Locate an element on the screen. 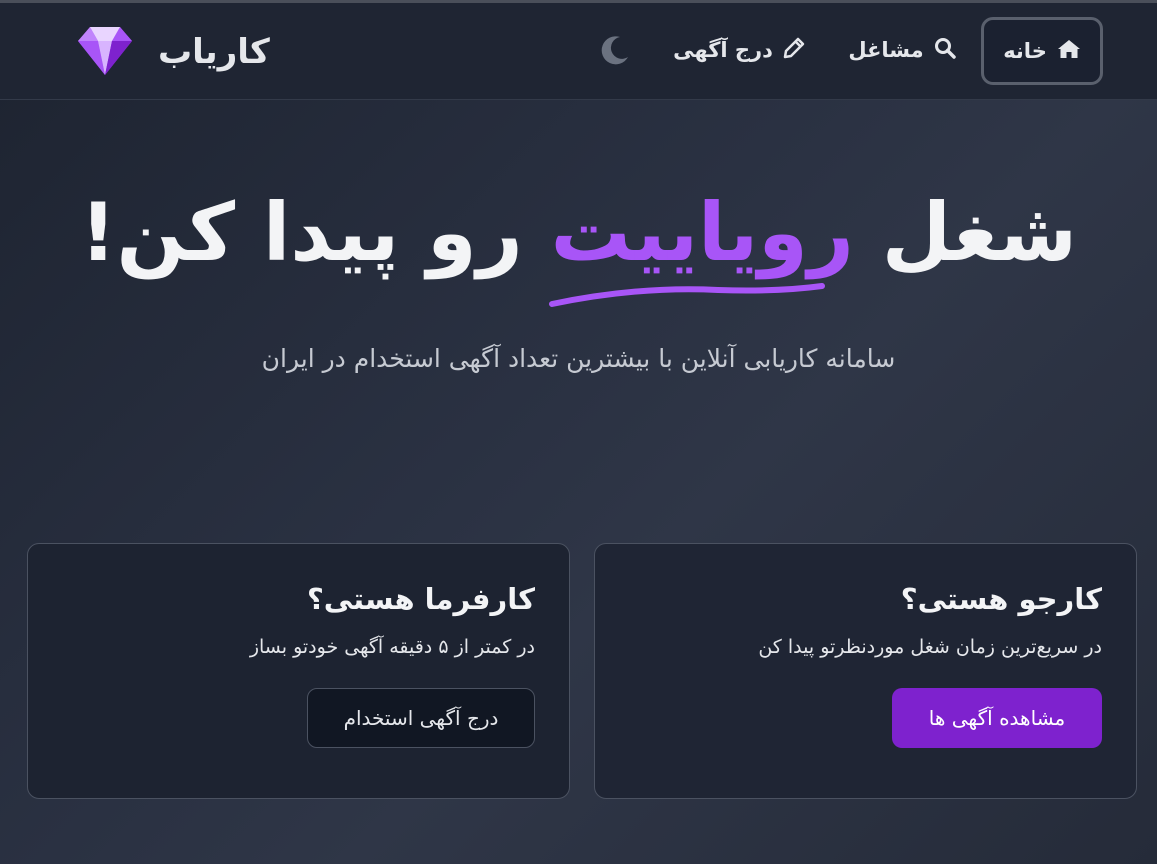 Image resolution: width=1157 pixels, height=864 pixels. nav-jobs-link: مشاغل is located at coordinates (902, 50).